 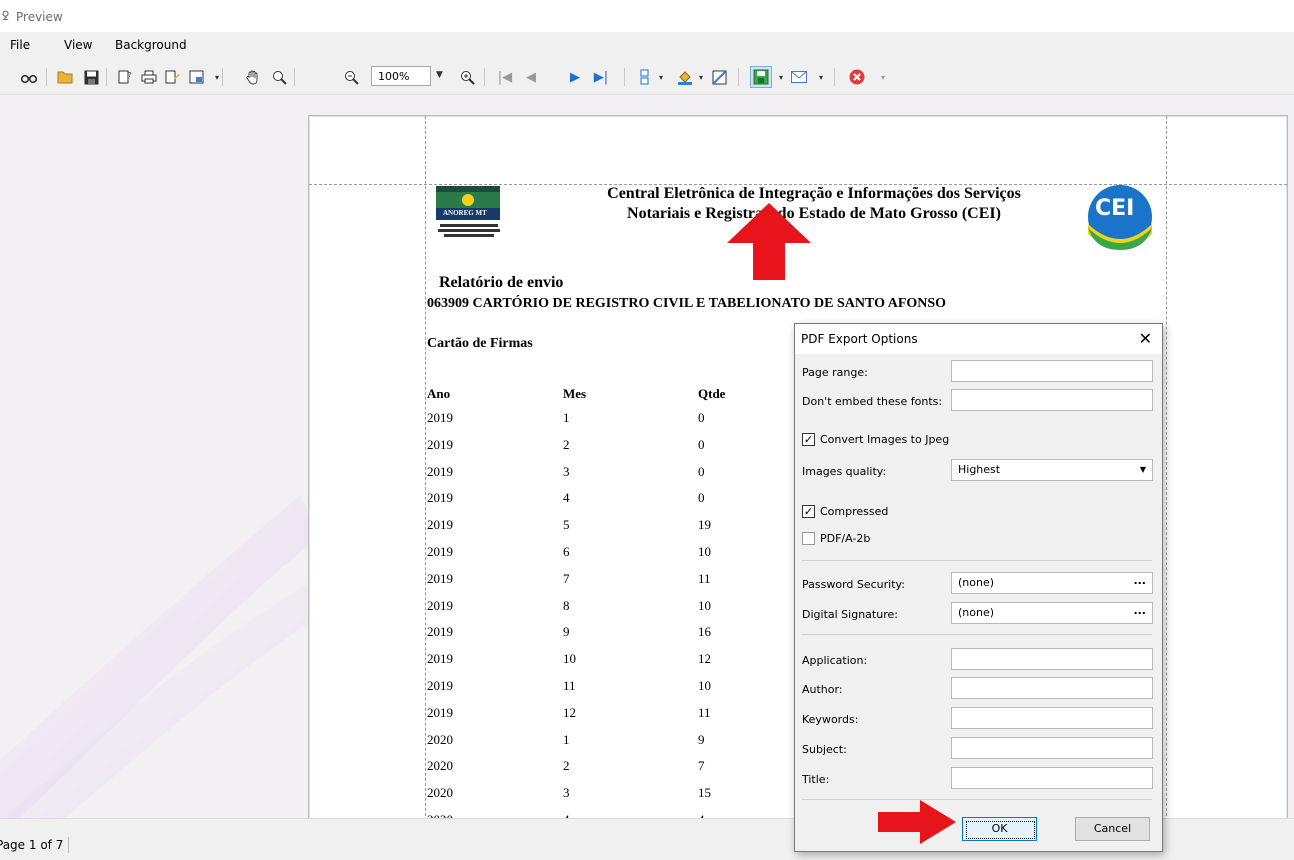 I want to click on pdfa-checkbox: PDF/A-2b, so click(x=836, y=538).